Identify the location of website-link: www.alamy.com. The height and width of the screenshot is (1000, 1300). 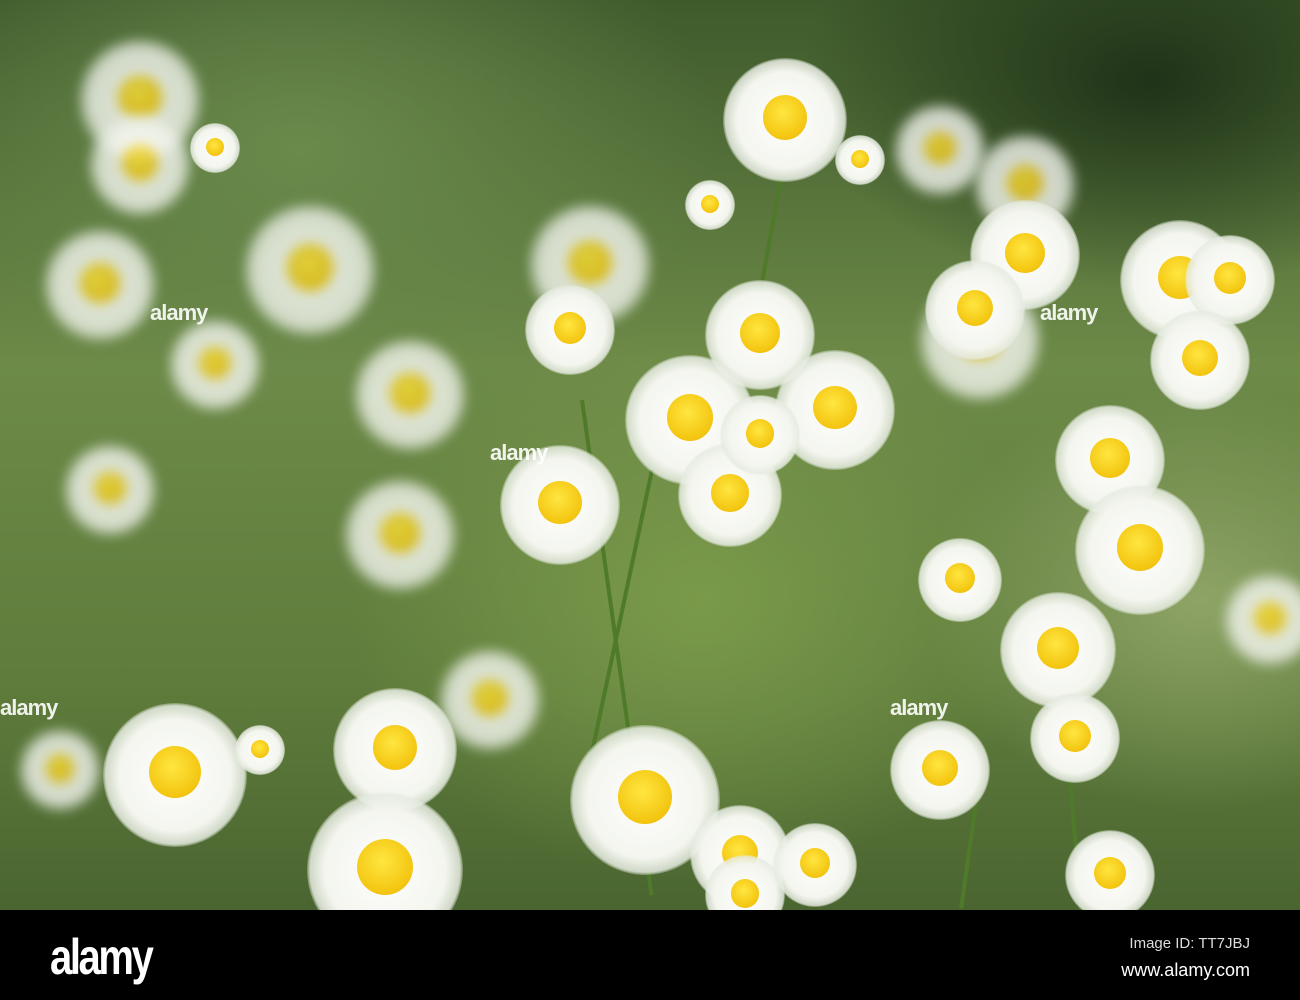
(1185, 970).